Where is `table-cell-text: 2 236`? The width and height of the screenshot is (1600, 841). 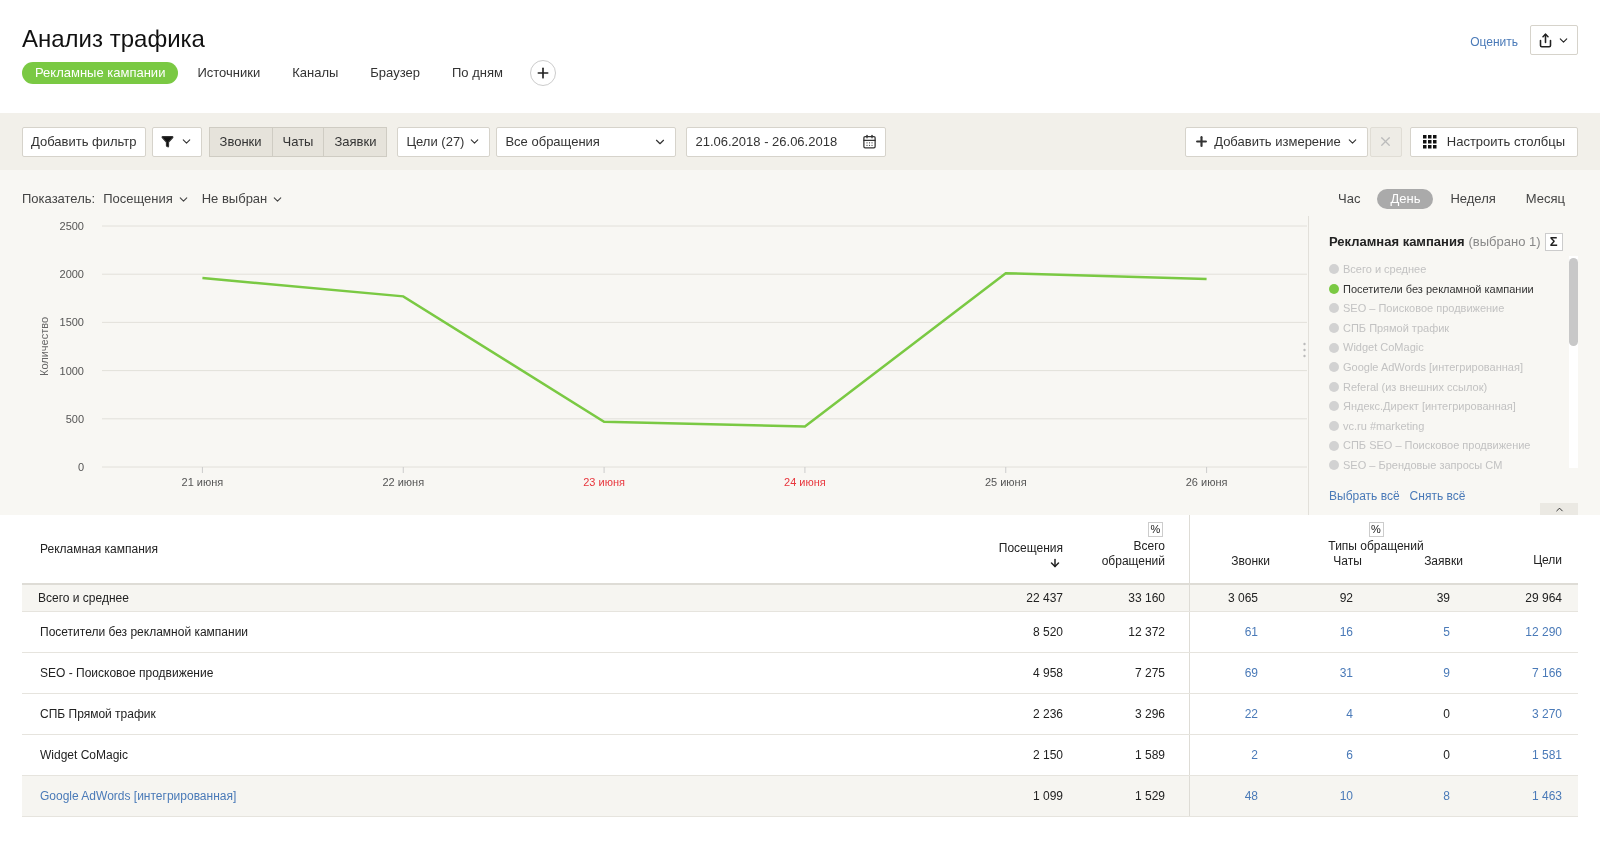
table-cell-text: 2 236 is located at coordinates (1047, 714).